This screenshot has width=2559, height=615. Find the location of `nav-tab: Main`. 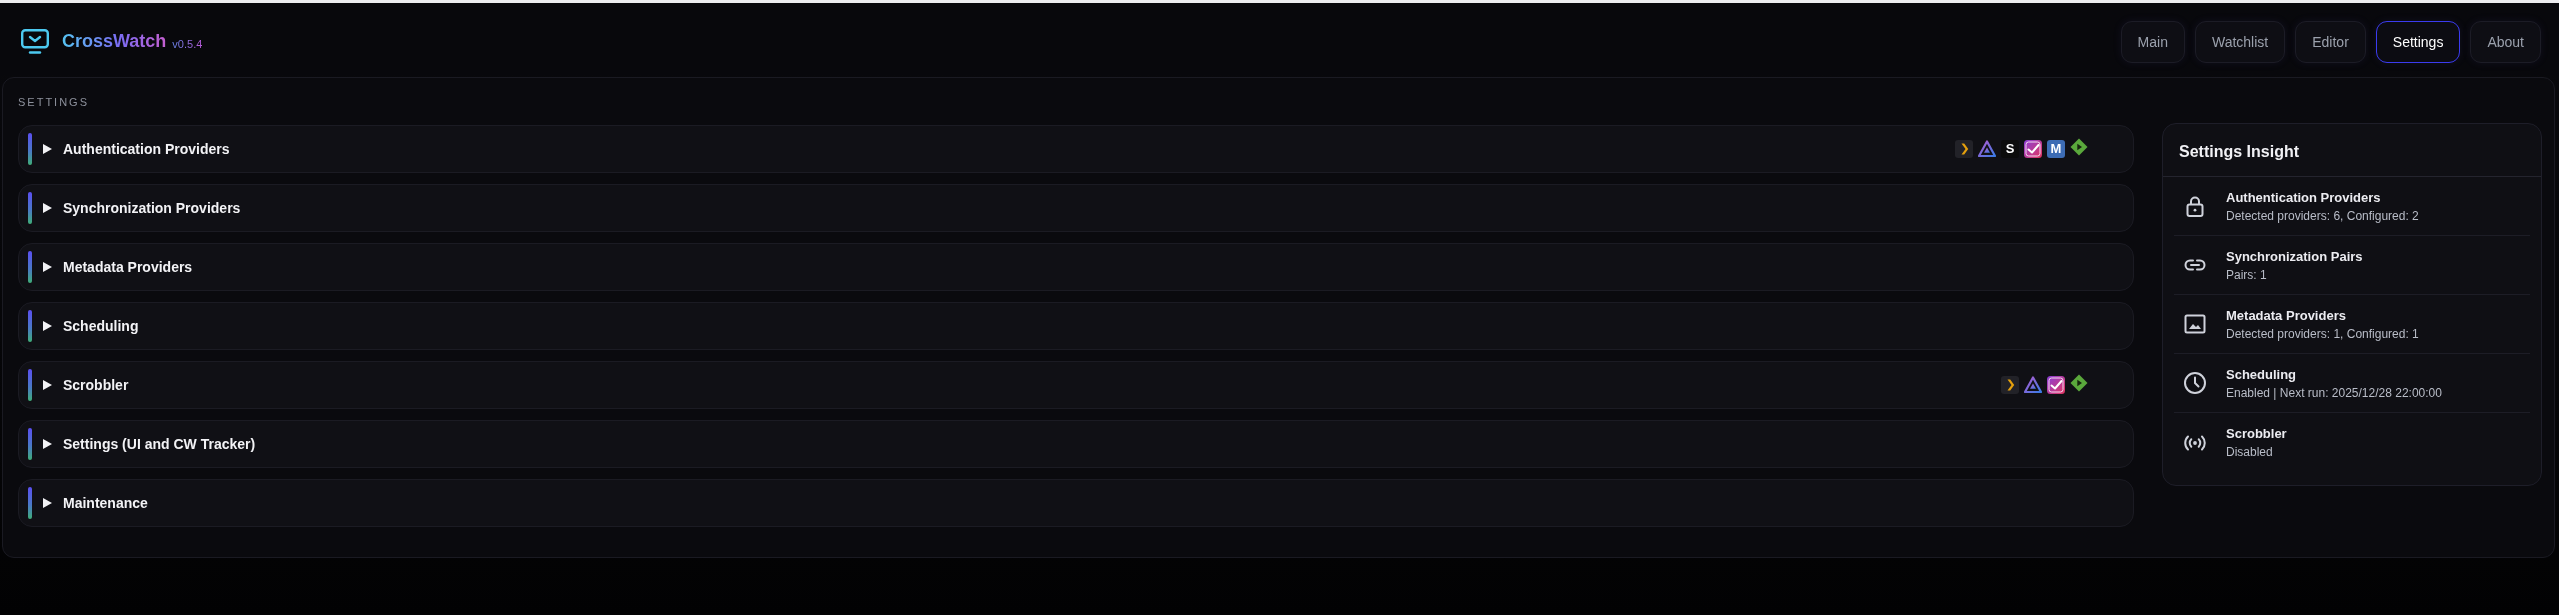

nav-tab: Main is located at coordinates (2152, 42).